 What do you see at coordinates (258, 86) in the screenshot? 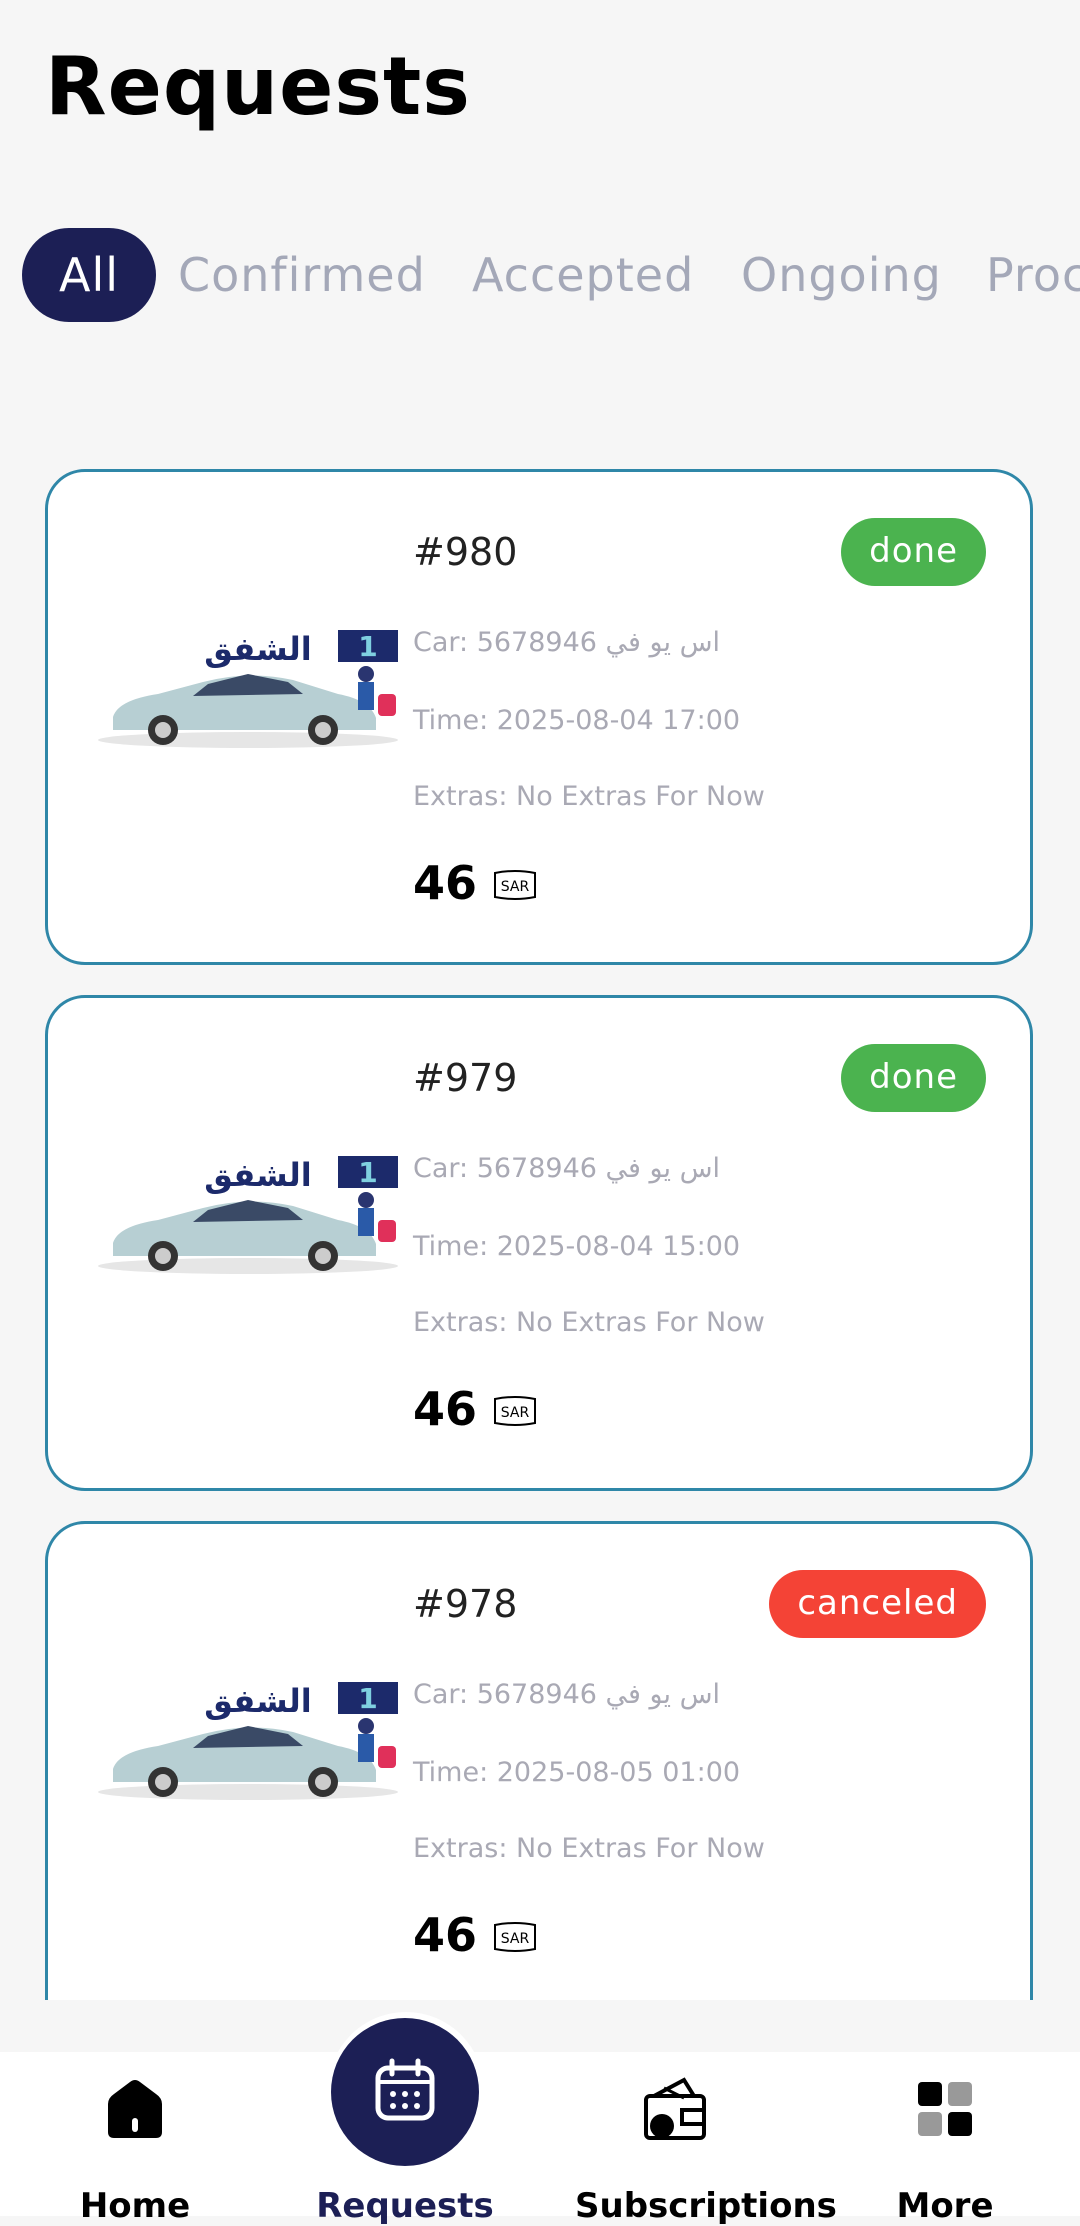
I see `page-title: Requests` at bounding box center [258, 86].